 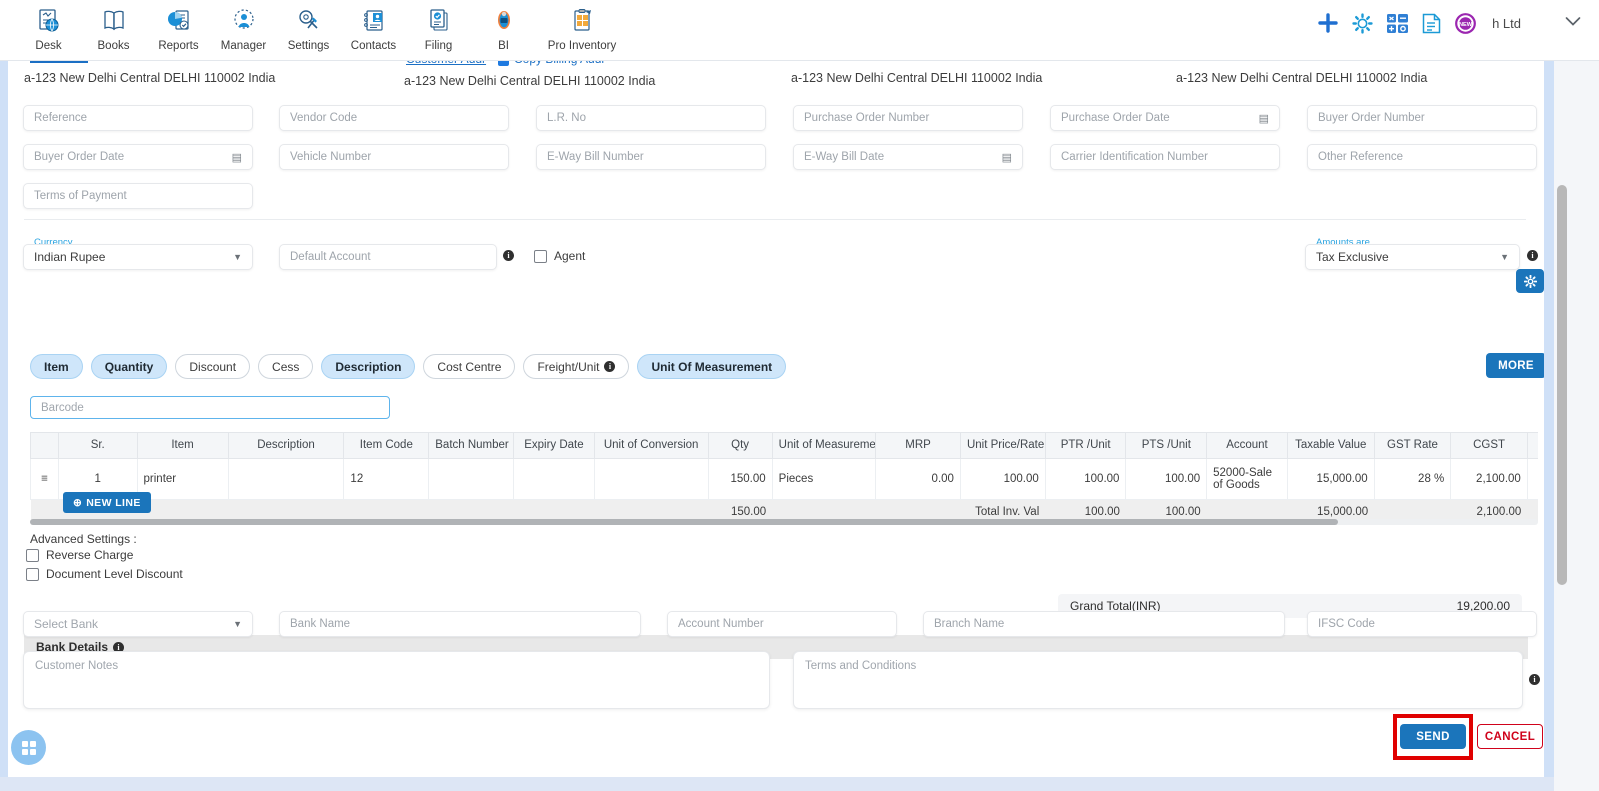 I want to click on nav-item-desk: Desk, so click(x=48, y=26).